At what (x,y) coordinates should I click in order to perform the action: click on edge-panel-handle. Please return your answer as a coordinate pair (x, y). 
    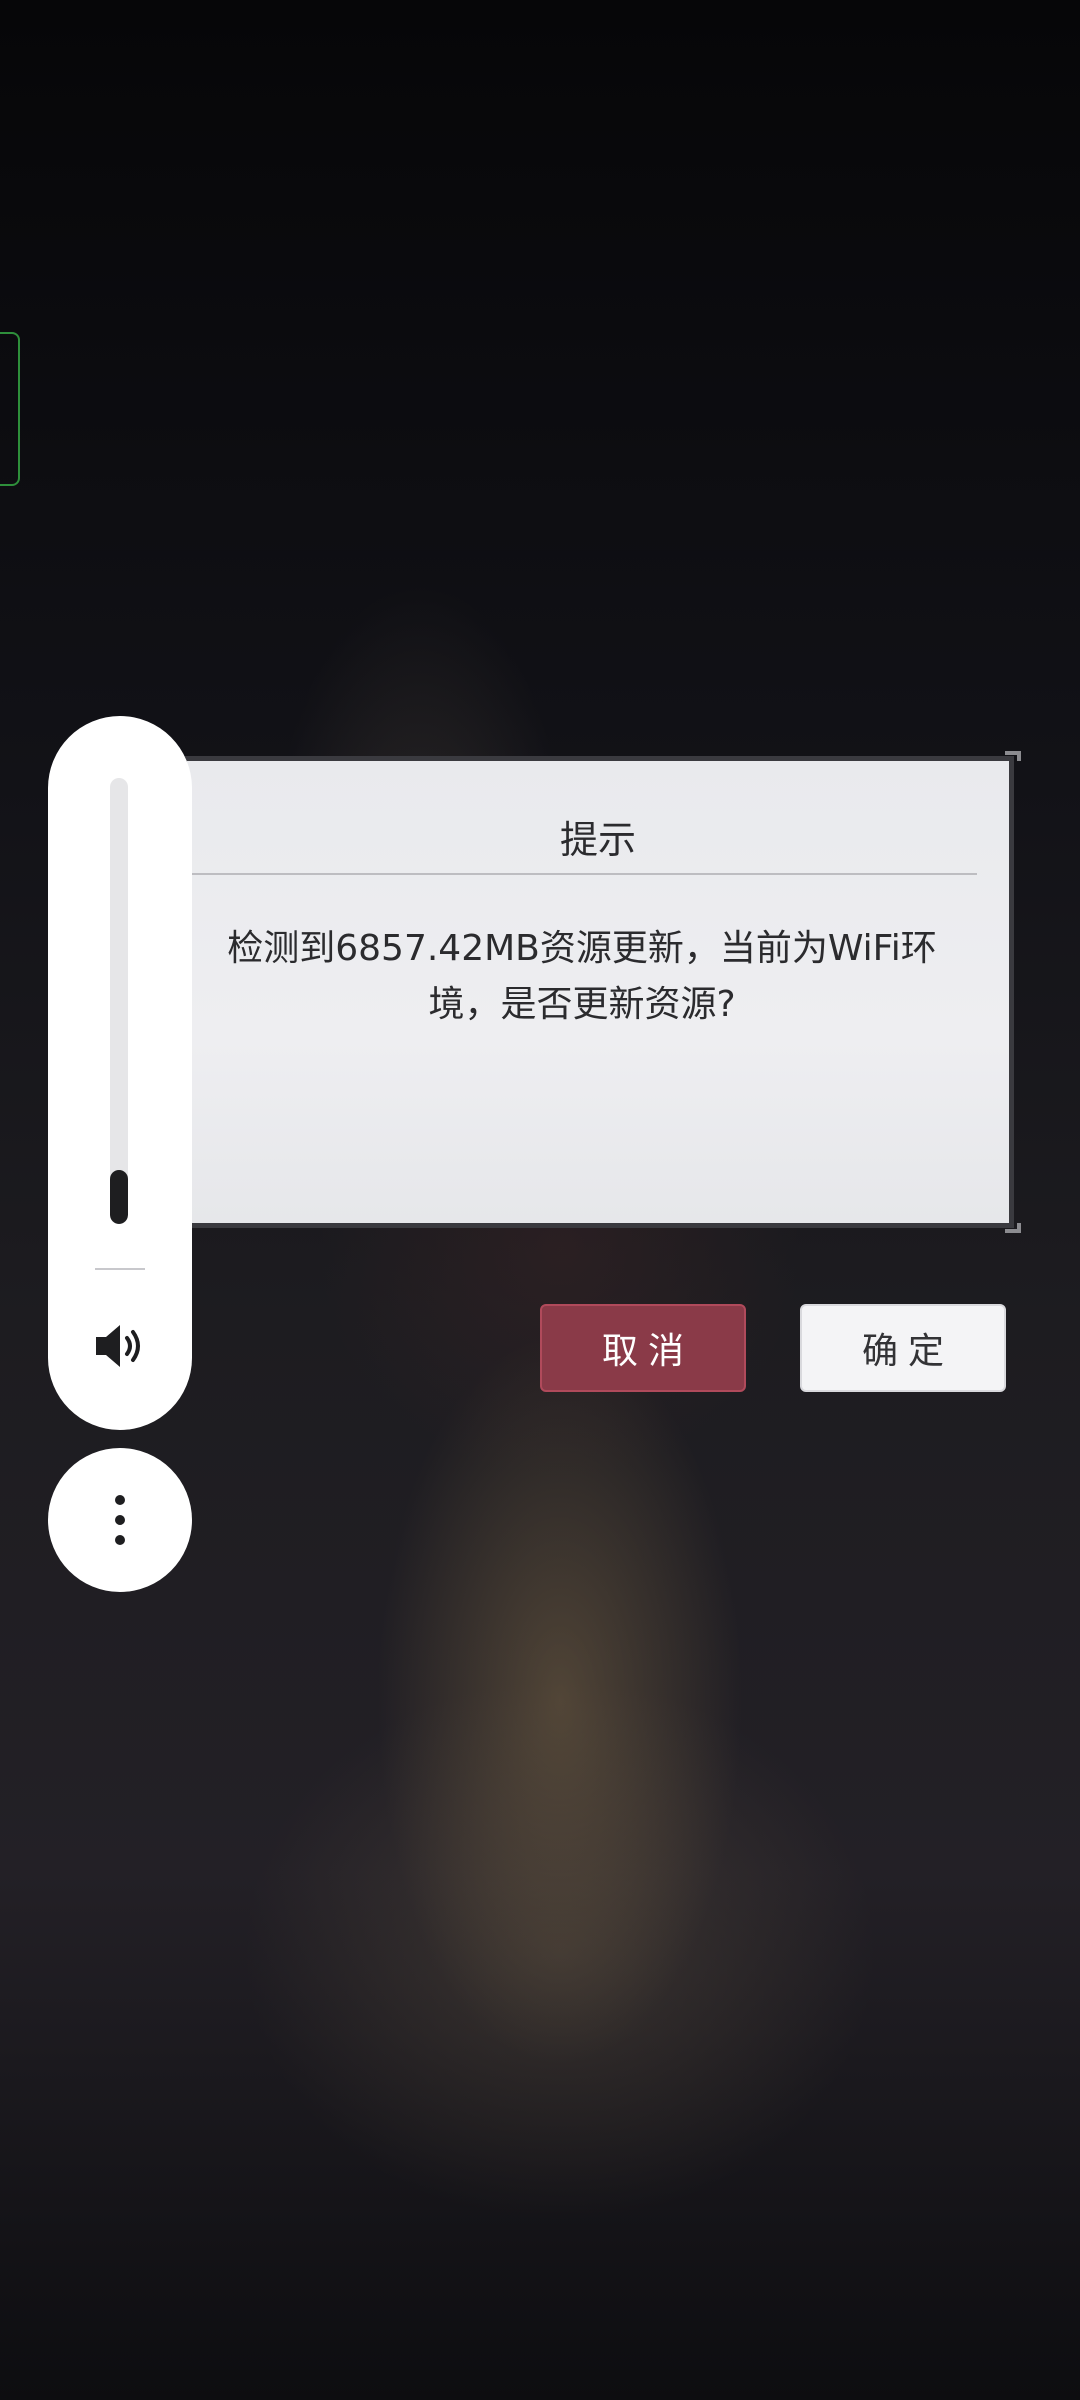
    Looking at the image, I should click on (10, 409).